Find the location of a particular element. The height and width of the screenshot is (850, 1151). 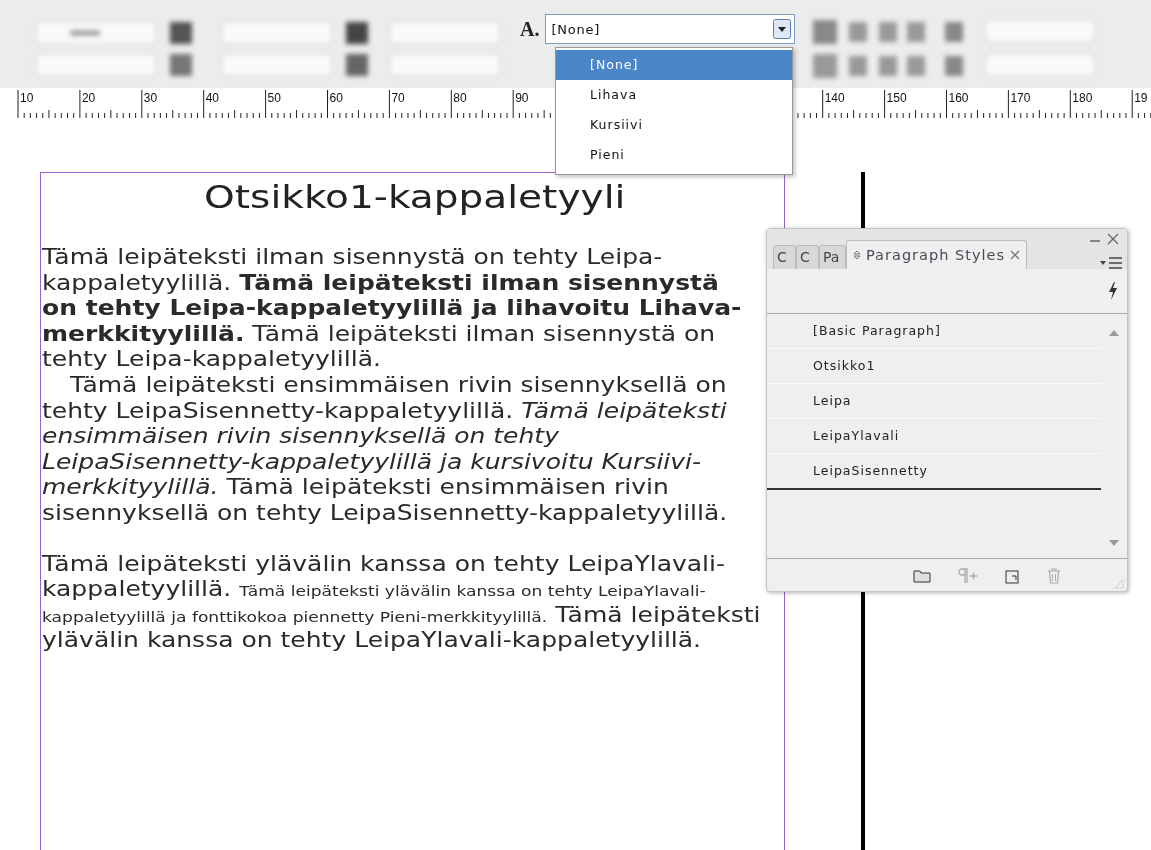

ruler-number: 70 is located at coordinates (398, 98).